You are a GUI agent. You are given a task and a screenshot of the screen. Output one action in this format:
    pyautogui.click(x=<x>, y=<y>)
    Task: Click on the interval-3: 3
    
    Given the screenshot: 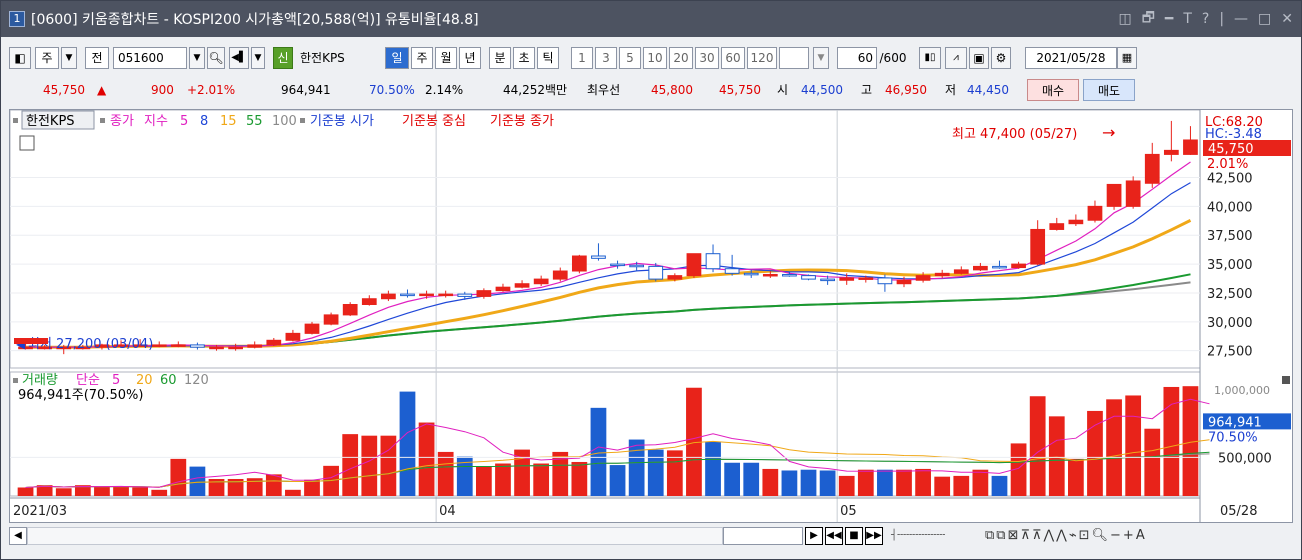 What is the action you would take?
    pyautogui.click(x=606, y=58)
    